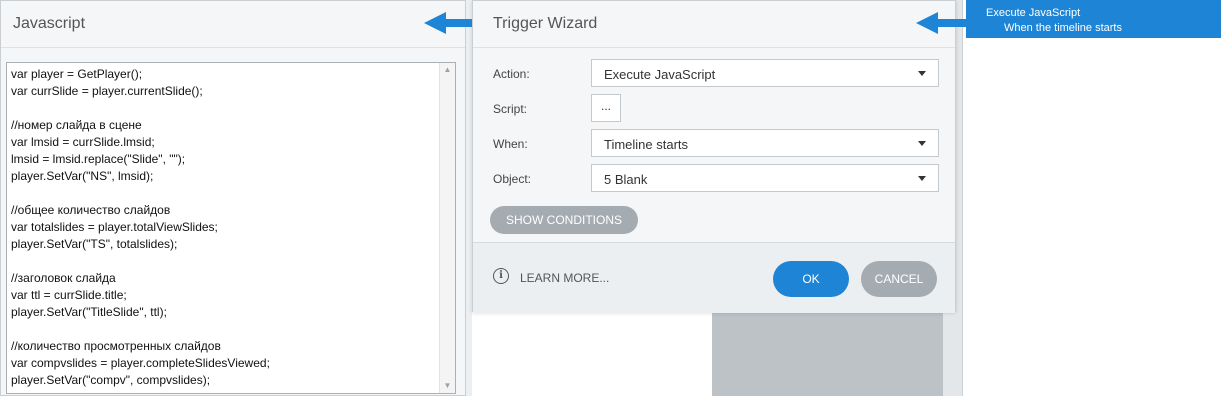 This screenshot has height=396, width=1222. I want to click on show-conditions-button: SHOW CONDITIONS, so click(564, 220).